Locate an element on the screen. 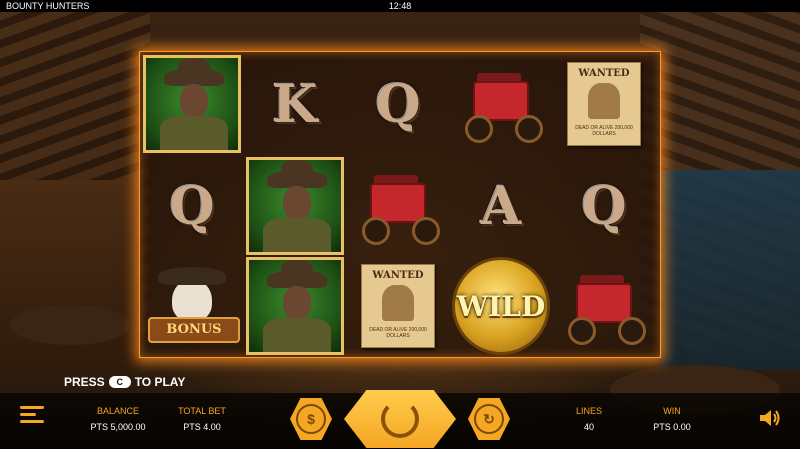 The width and height of the screenshot is (800, 449). spin-arrow-icon is located at coordinates (400, 419).